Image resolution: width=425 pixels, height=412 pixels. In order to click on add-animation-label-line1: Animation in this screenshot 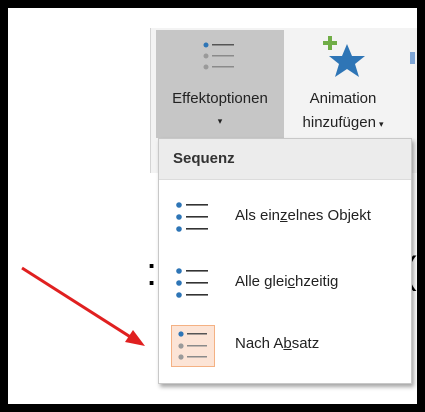, I will do `click(343, 98)`.